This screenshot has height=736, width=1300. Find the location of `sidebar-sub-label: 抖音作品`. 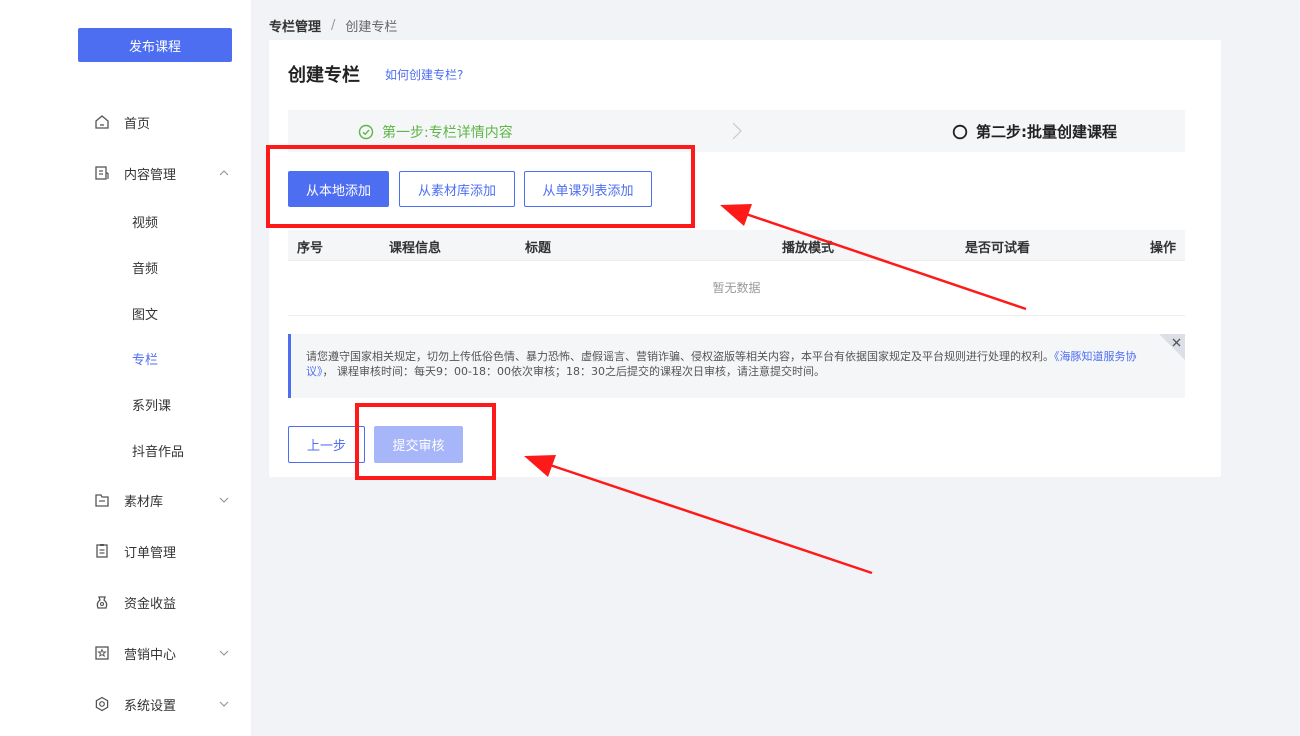

sidebar-sub-label: 抖音作品 is located at coordinates (158, 452).